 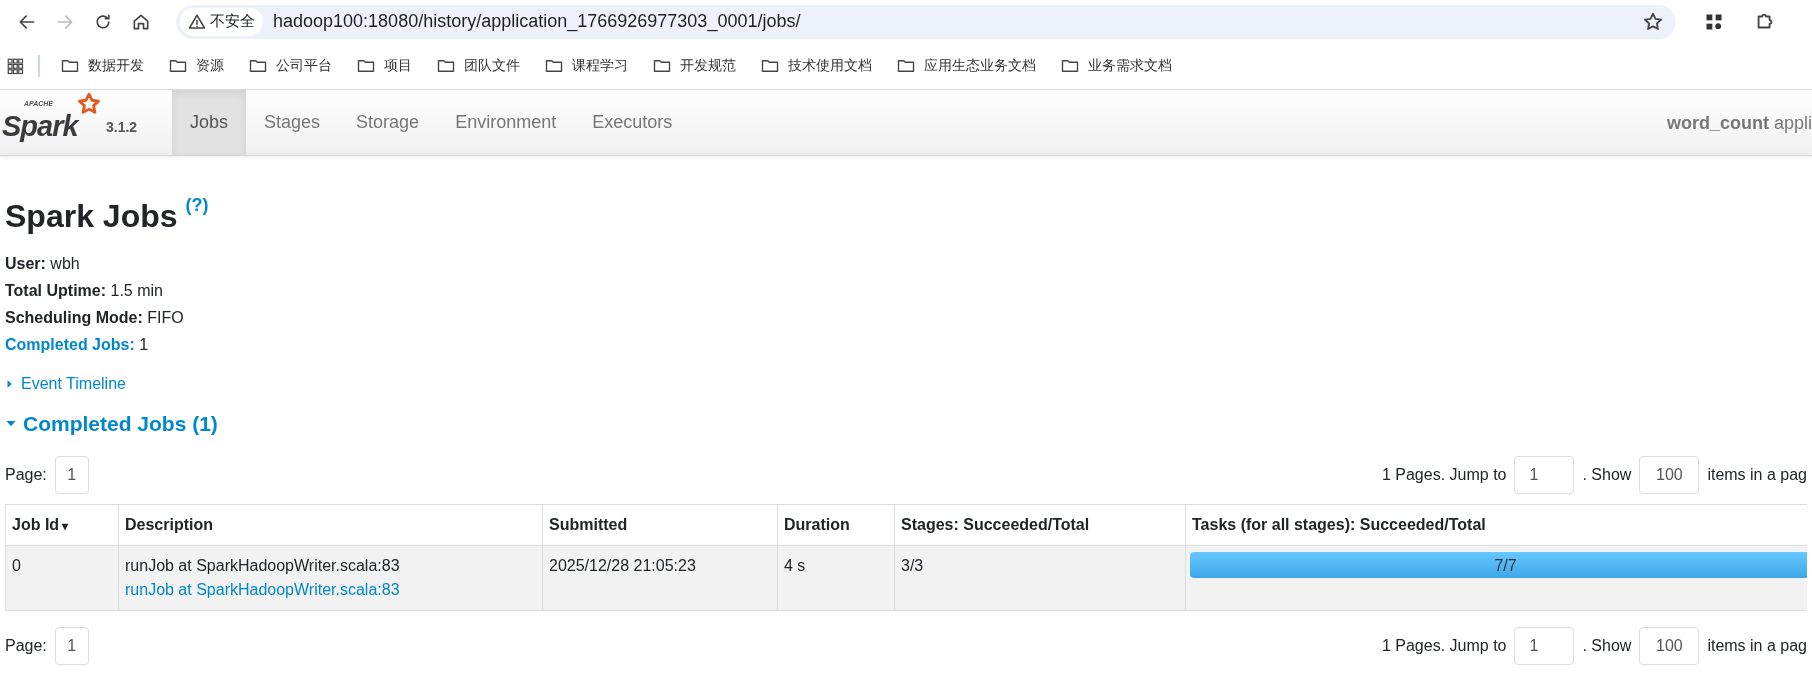 I want to click on bookmark-item: 团队文件, so click(x=478, y=66).